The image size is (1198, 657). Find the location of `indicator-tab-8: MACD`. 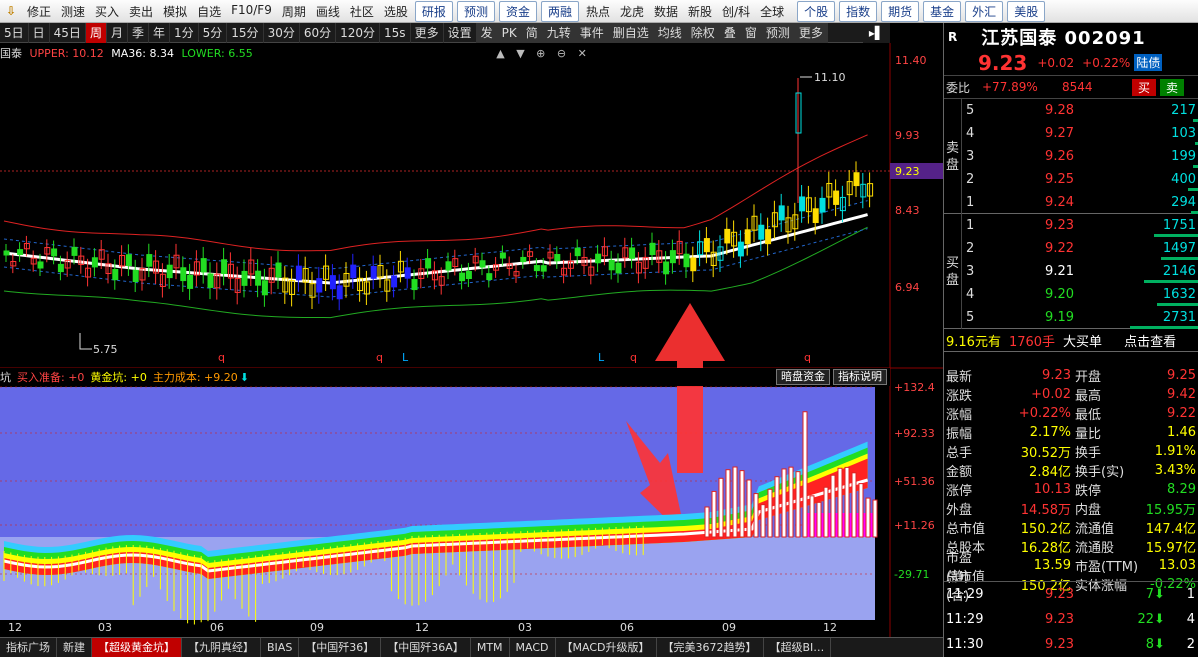

indicator-tab-8: MACD is located at coordinates (533, 647).